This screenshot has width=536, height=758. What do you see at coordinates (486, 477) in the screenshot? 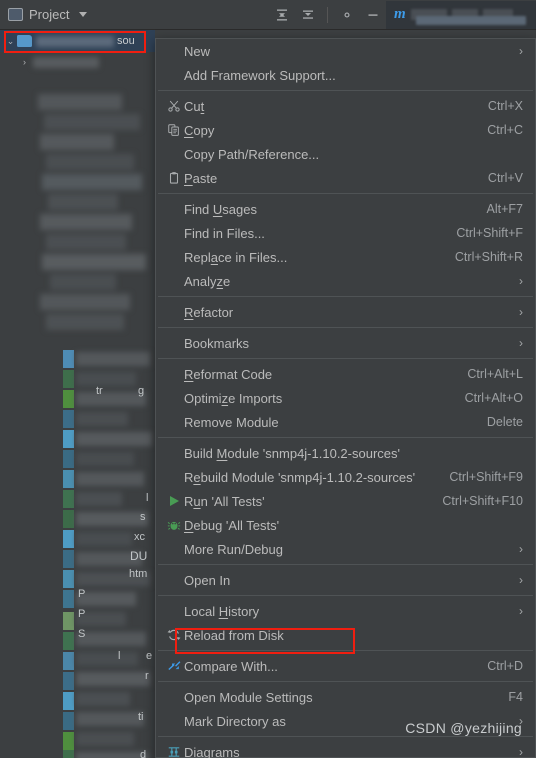
I see `menu-item-shortcut: Ctrl+Shift+F9` at bounding box center [486, 477].